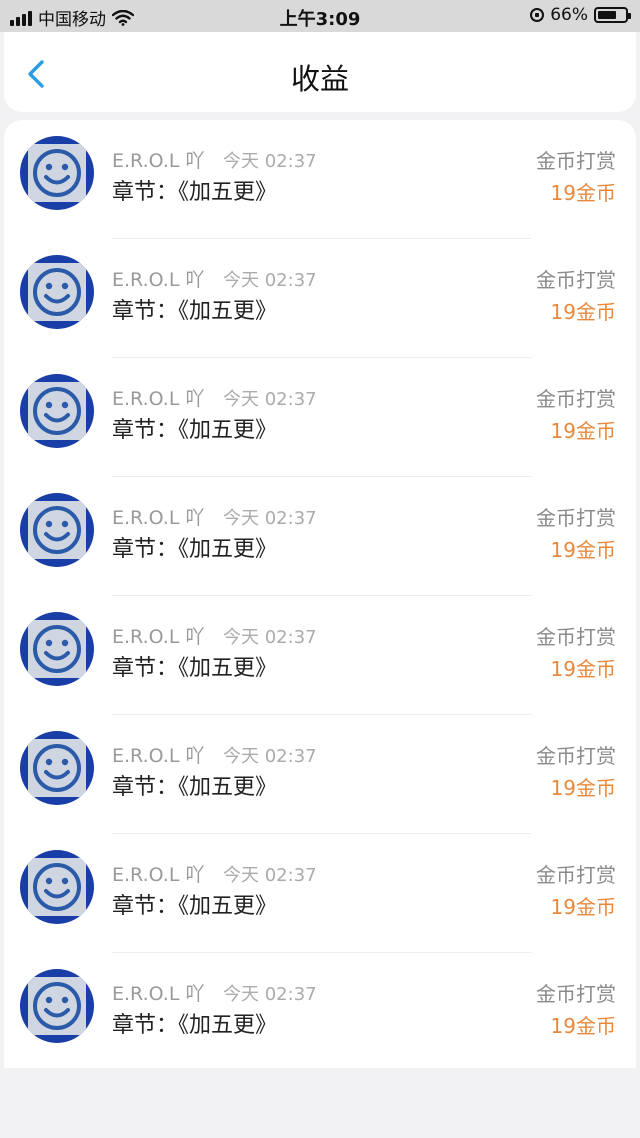 Image resolution: width=640 pixels, height=1138 pixels. I want to click on page-title: 收益, so click(319, 79).